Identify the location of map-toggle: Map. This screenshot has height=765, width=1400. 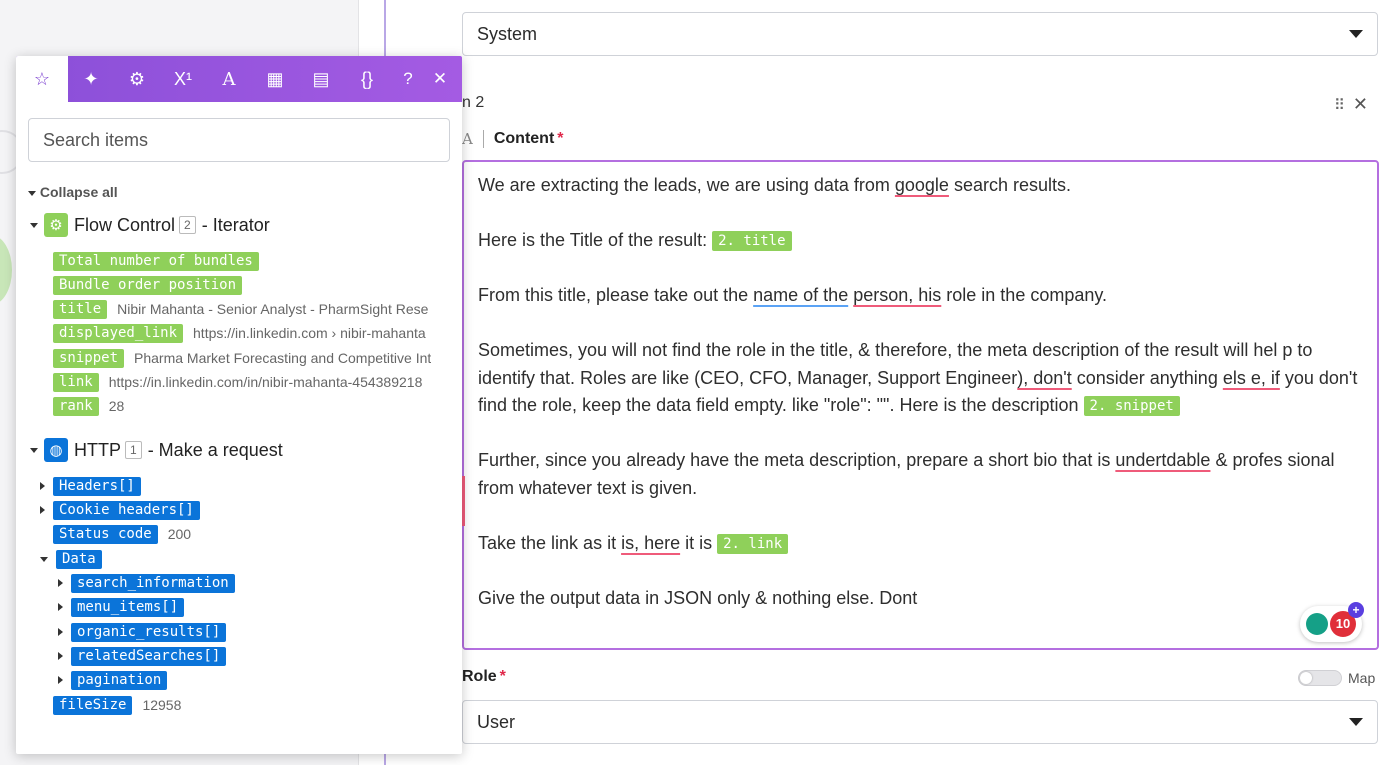
(1336, 678).